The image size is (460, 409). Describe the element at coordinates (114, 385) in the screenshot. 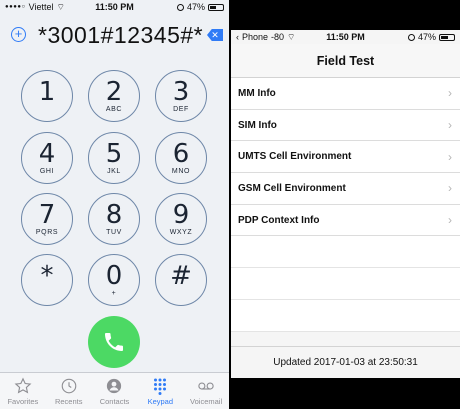

I see `contact-icon` at that location.